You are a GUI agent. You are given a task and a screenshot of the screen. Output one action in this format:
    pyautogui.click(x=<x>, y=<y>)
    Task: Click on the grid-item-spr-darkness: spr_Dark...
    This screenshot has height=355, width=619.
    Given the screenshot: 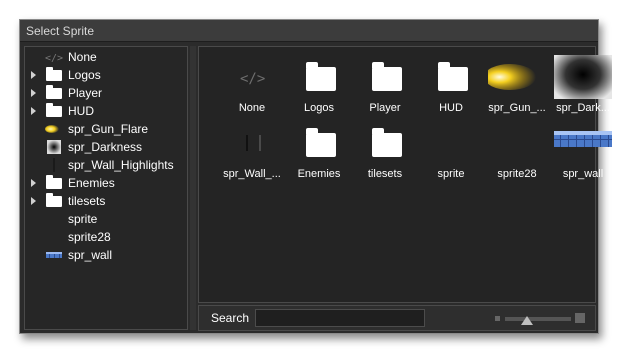 What is the action you would take?
    pyautogui.click(x=583, y=85)
    